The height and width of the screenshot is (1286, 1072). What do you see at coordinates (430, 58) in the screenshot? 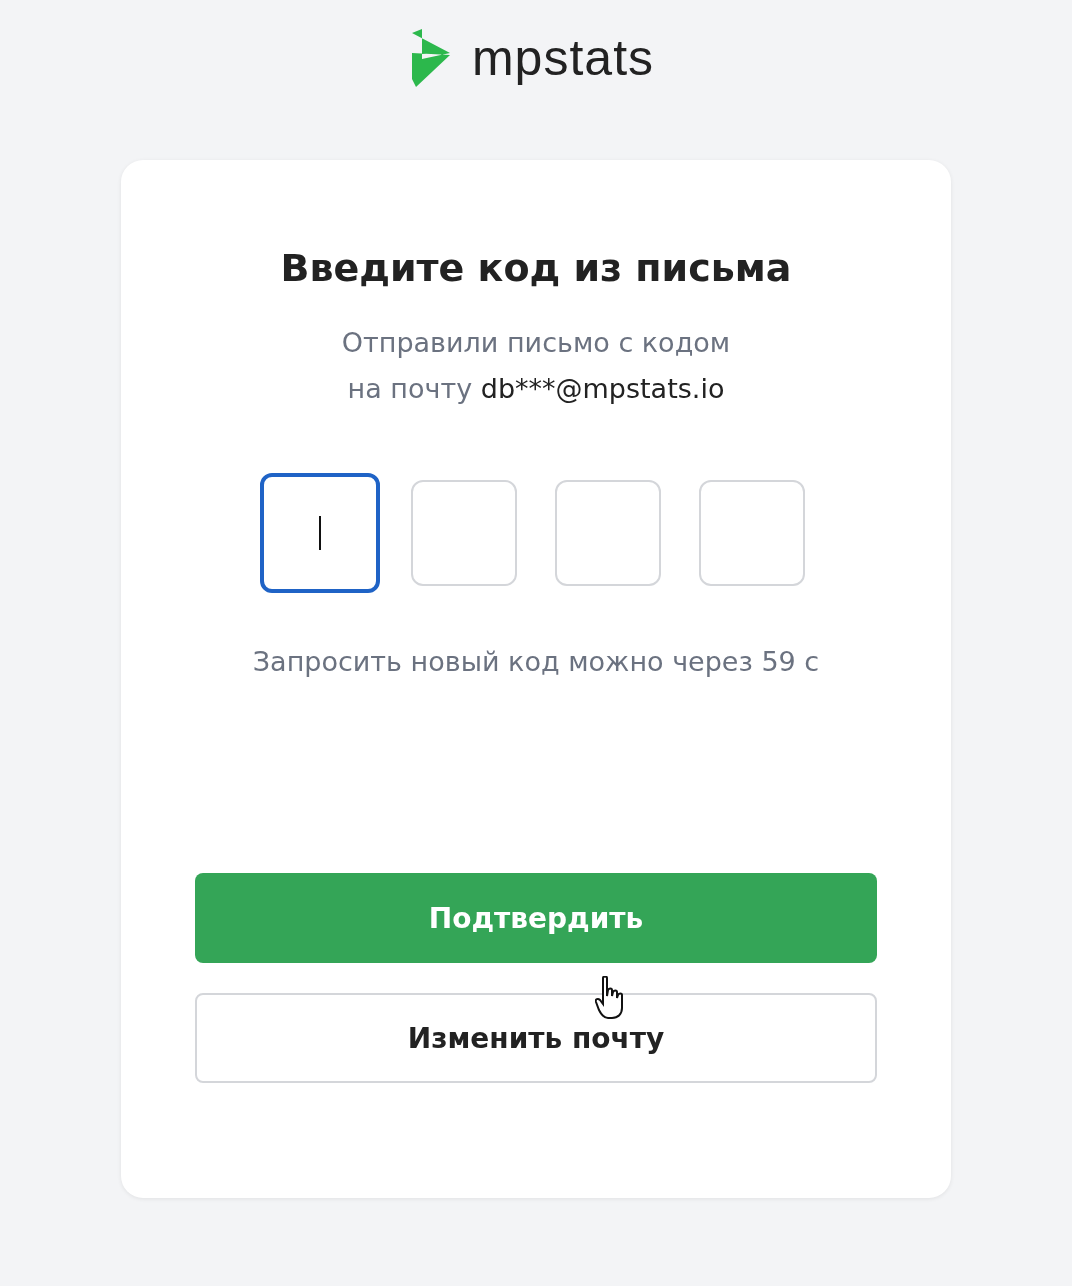
I see `logo-icon` at bounding box center [430, 58].